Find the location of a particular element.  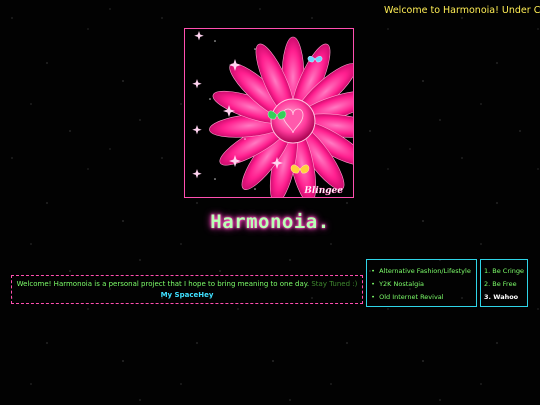

list-item: 2. Be Free is located at coordinates (500, 284).